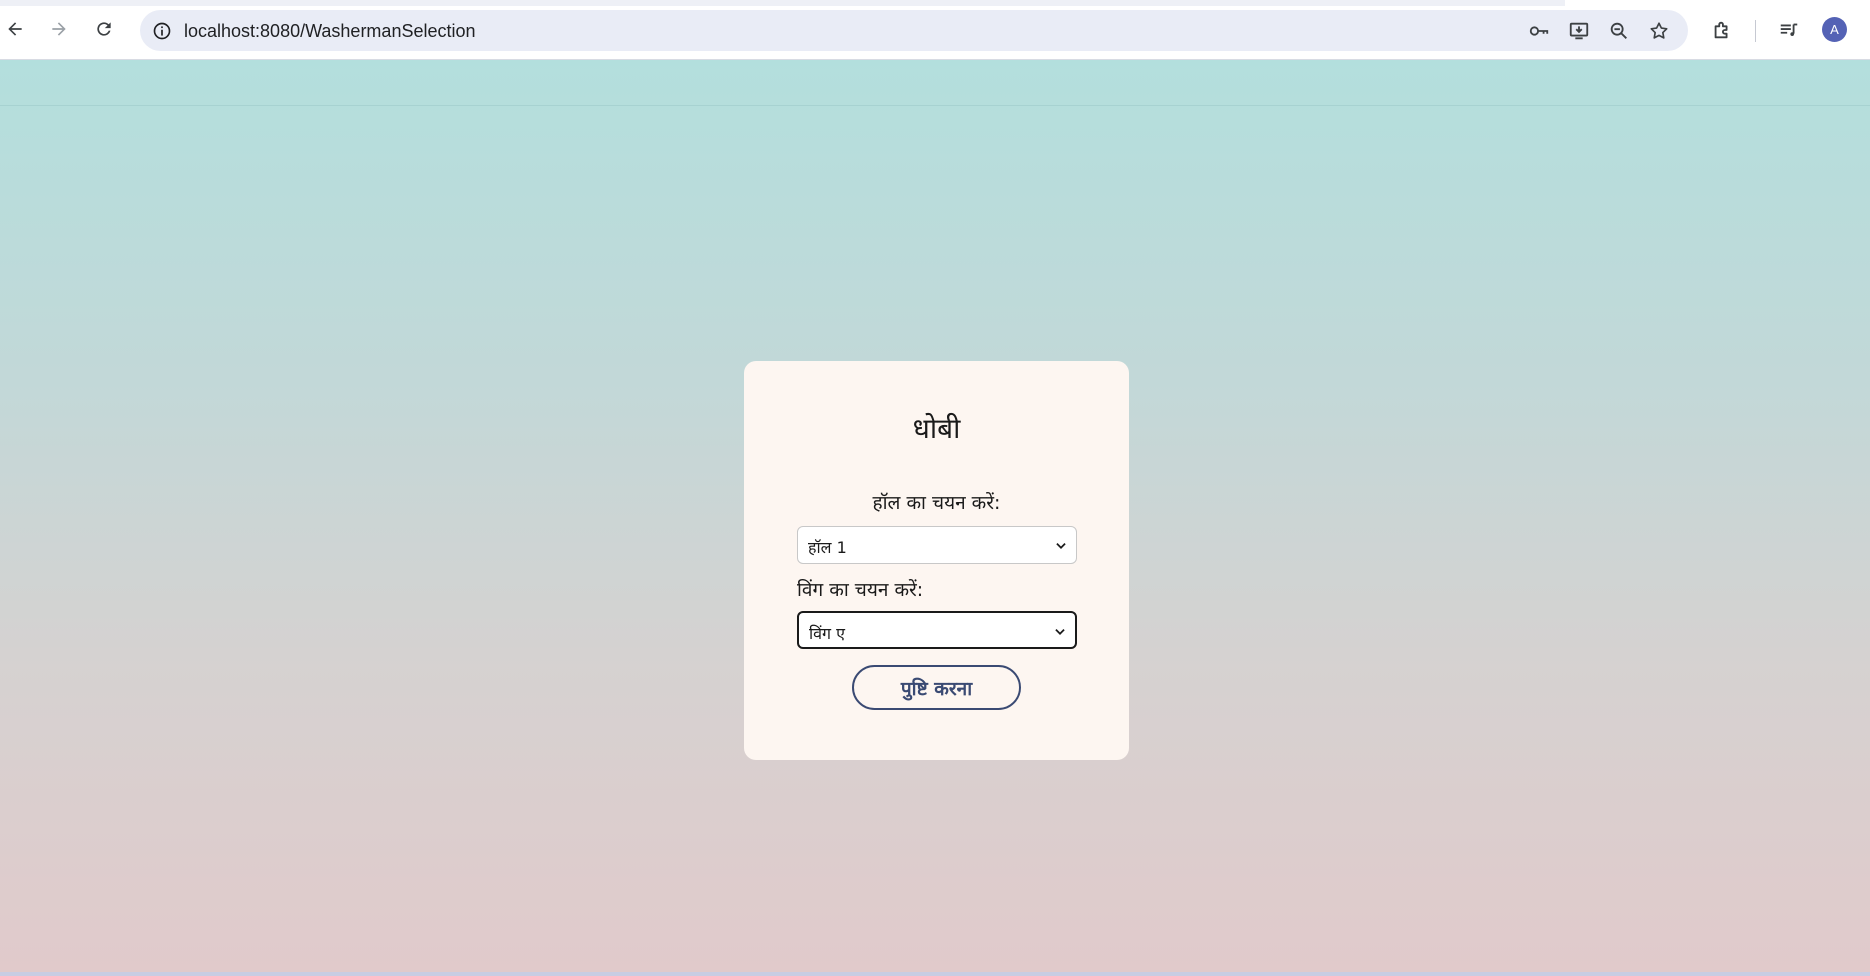  I want to click on password-manager-button, so click(1539, 31).